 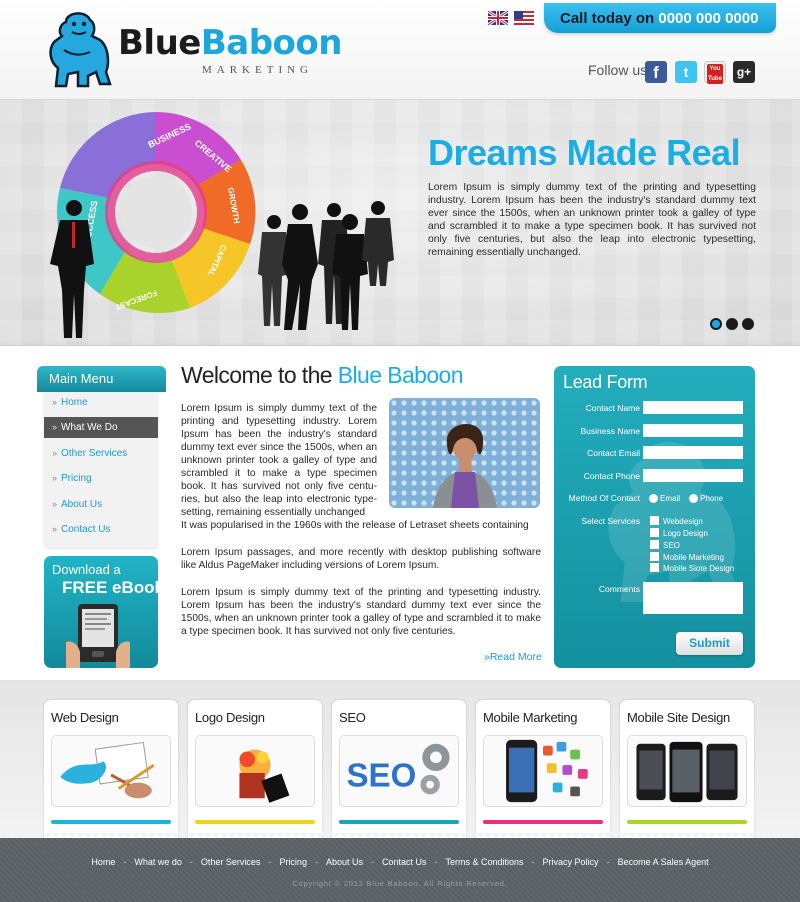 What do you see at coordinates (612, 408) in the screenshot?
I see `contact-name-label: Contact Name` at bounding box center [612, 408].